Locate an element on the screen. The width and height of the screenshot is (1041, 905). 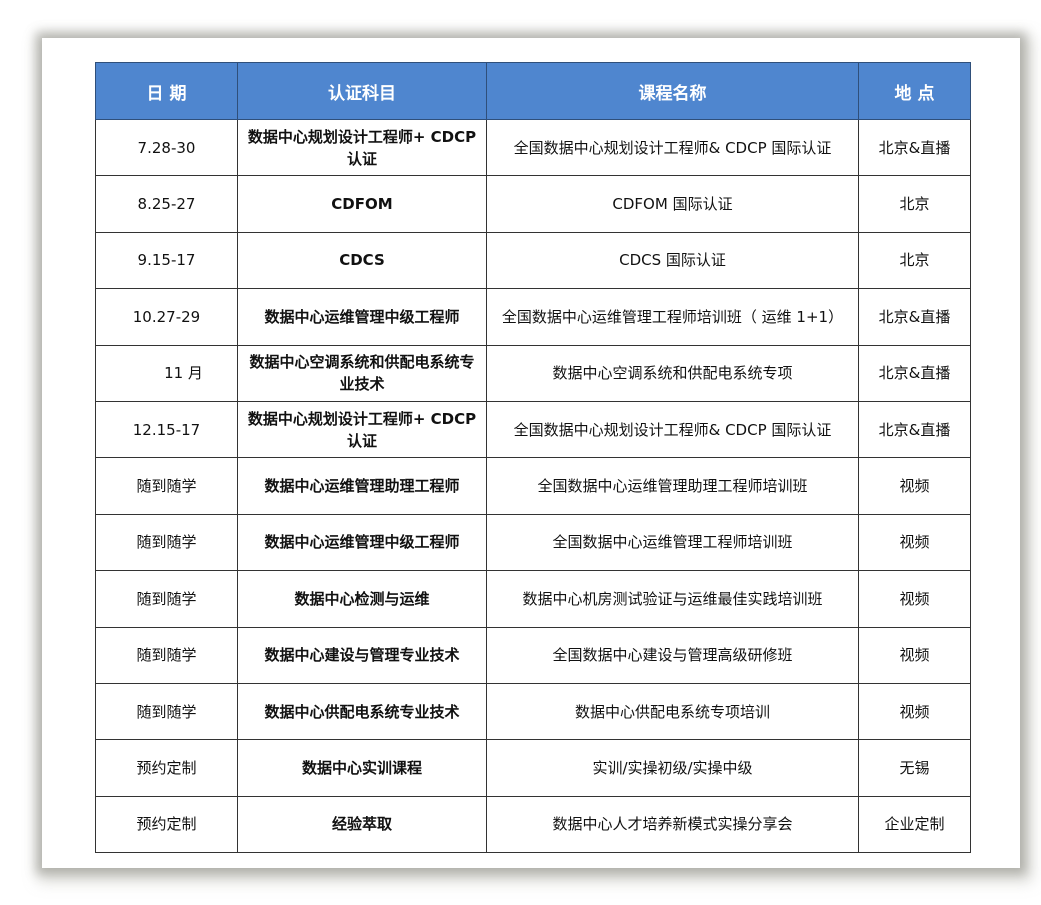
table-row: 预约定制 数据中心实训课程 实训/实操初级/实操中级 无锡 is located at coordinates (533, 768).